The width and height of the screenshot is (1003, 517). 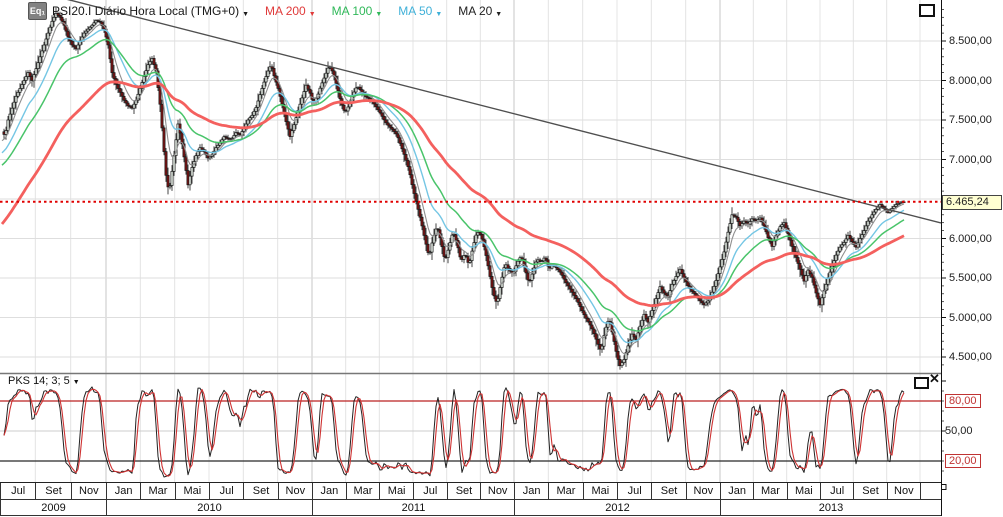 I want to click on stochastic-label: PKS 14; 3; 5, so click(x=39, y=381).